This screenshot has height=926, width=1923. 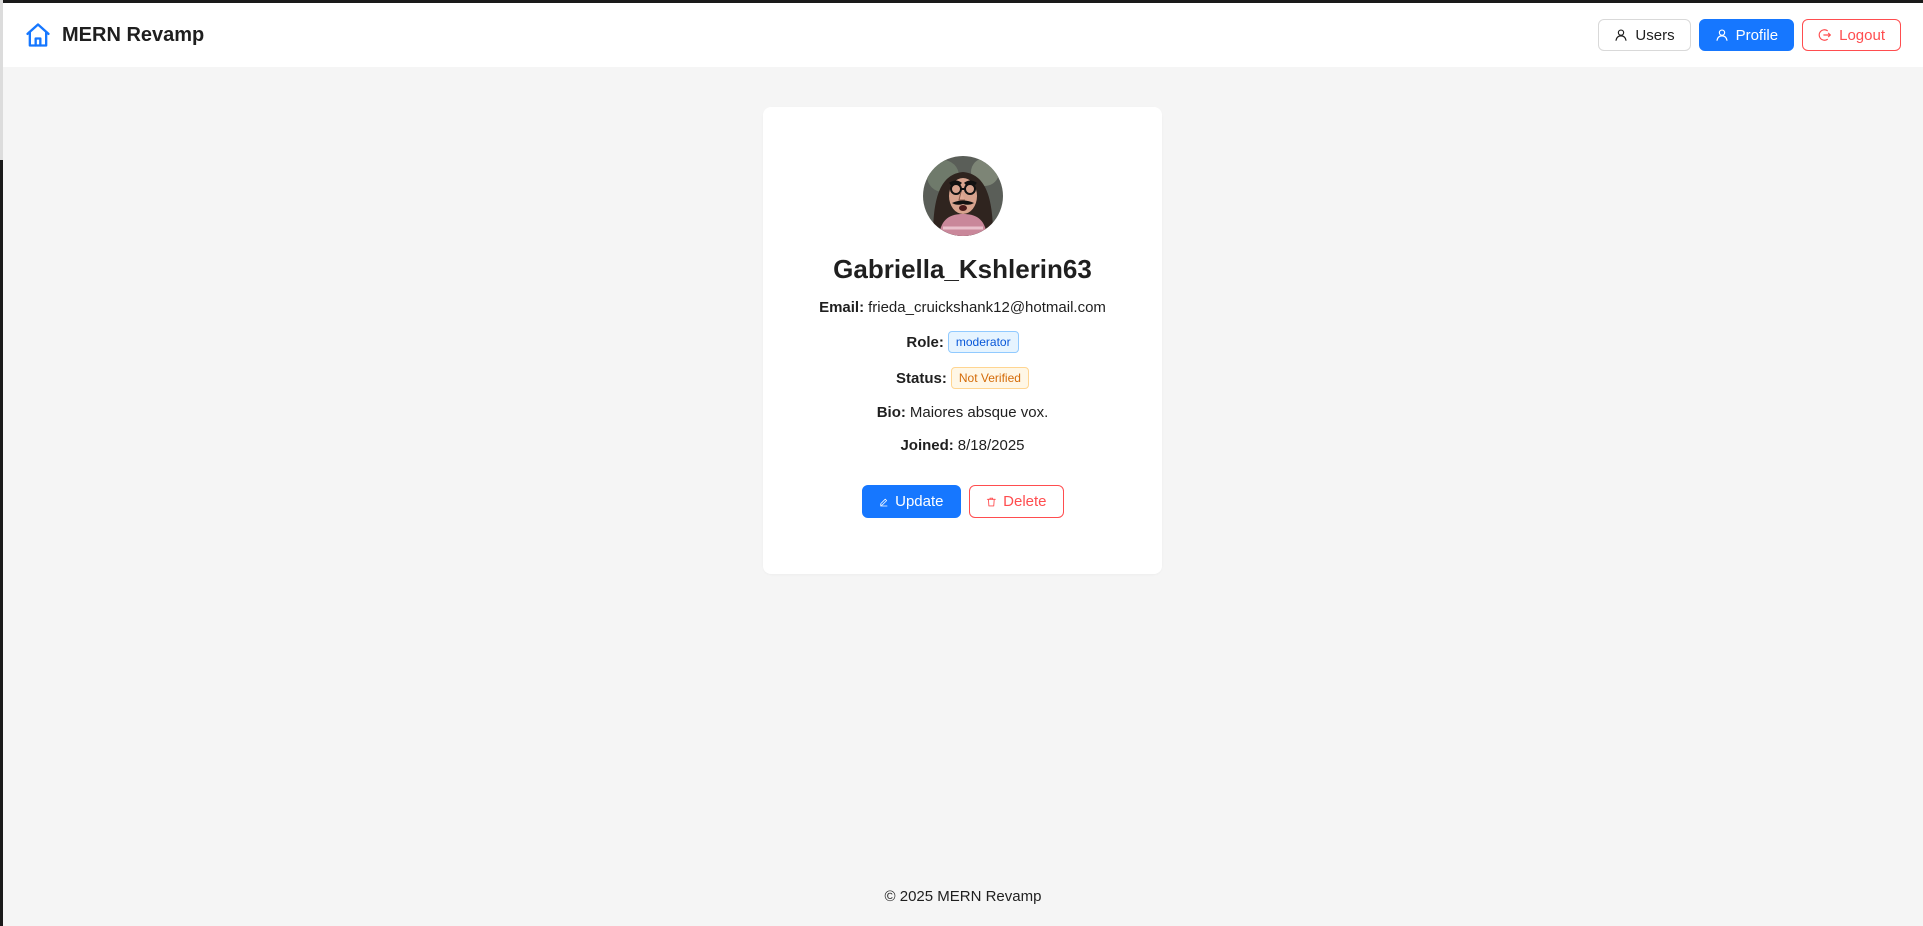 I want to click on joined-label: Joined:, so click(x=927, y=445).